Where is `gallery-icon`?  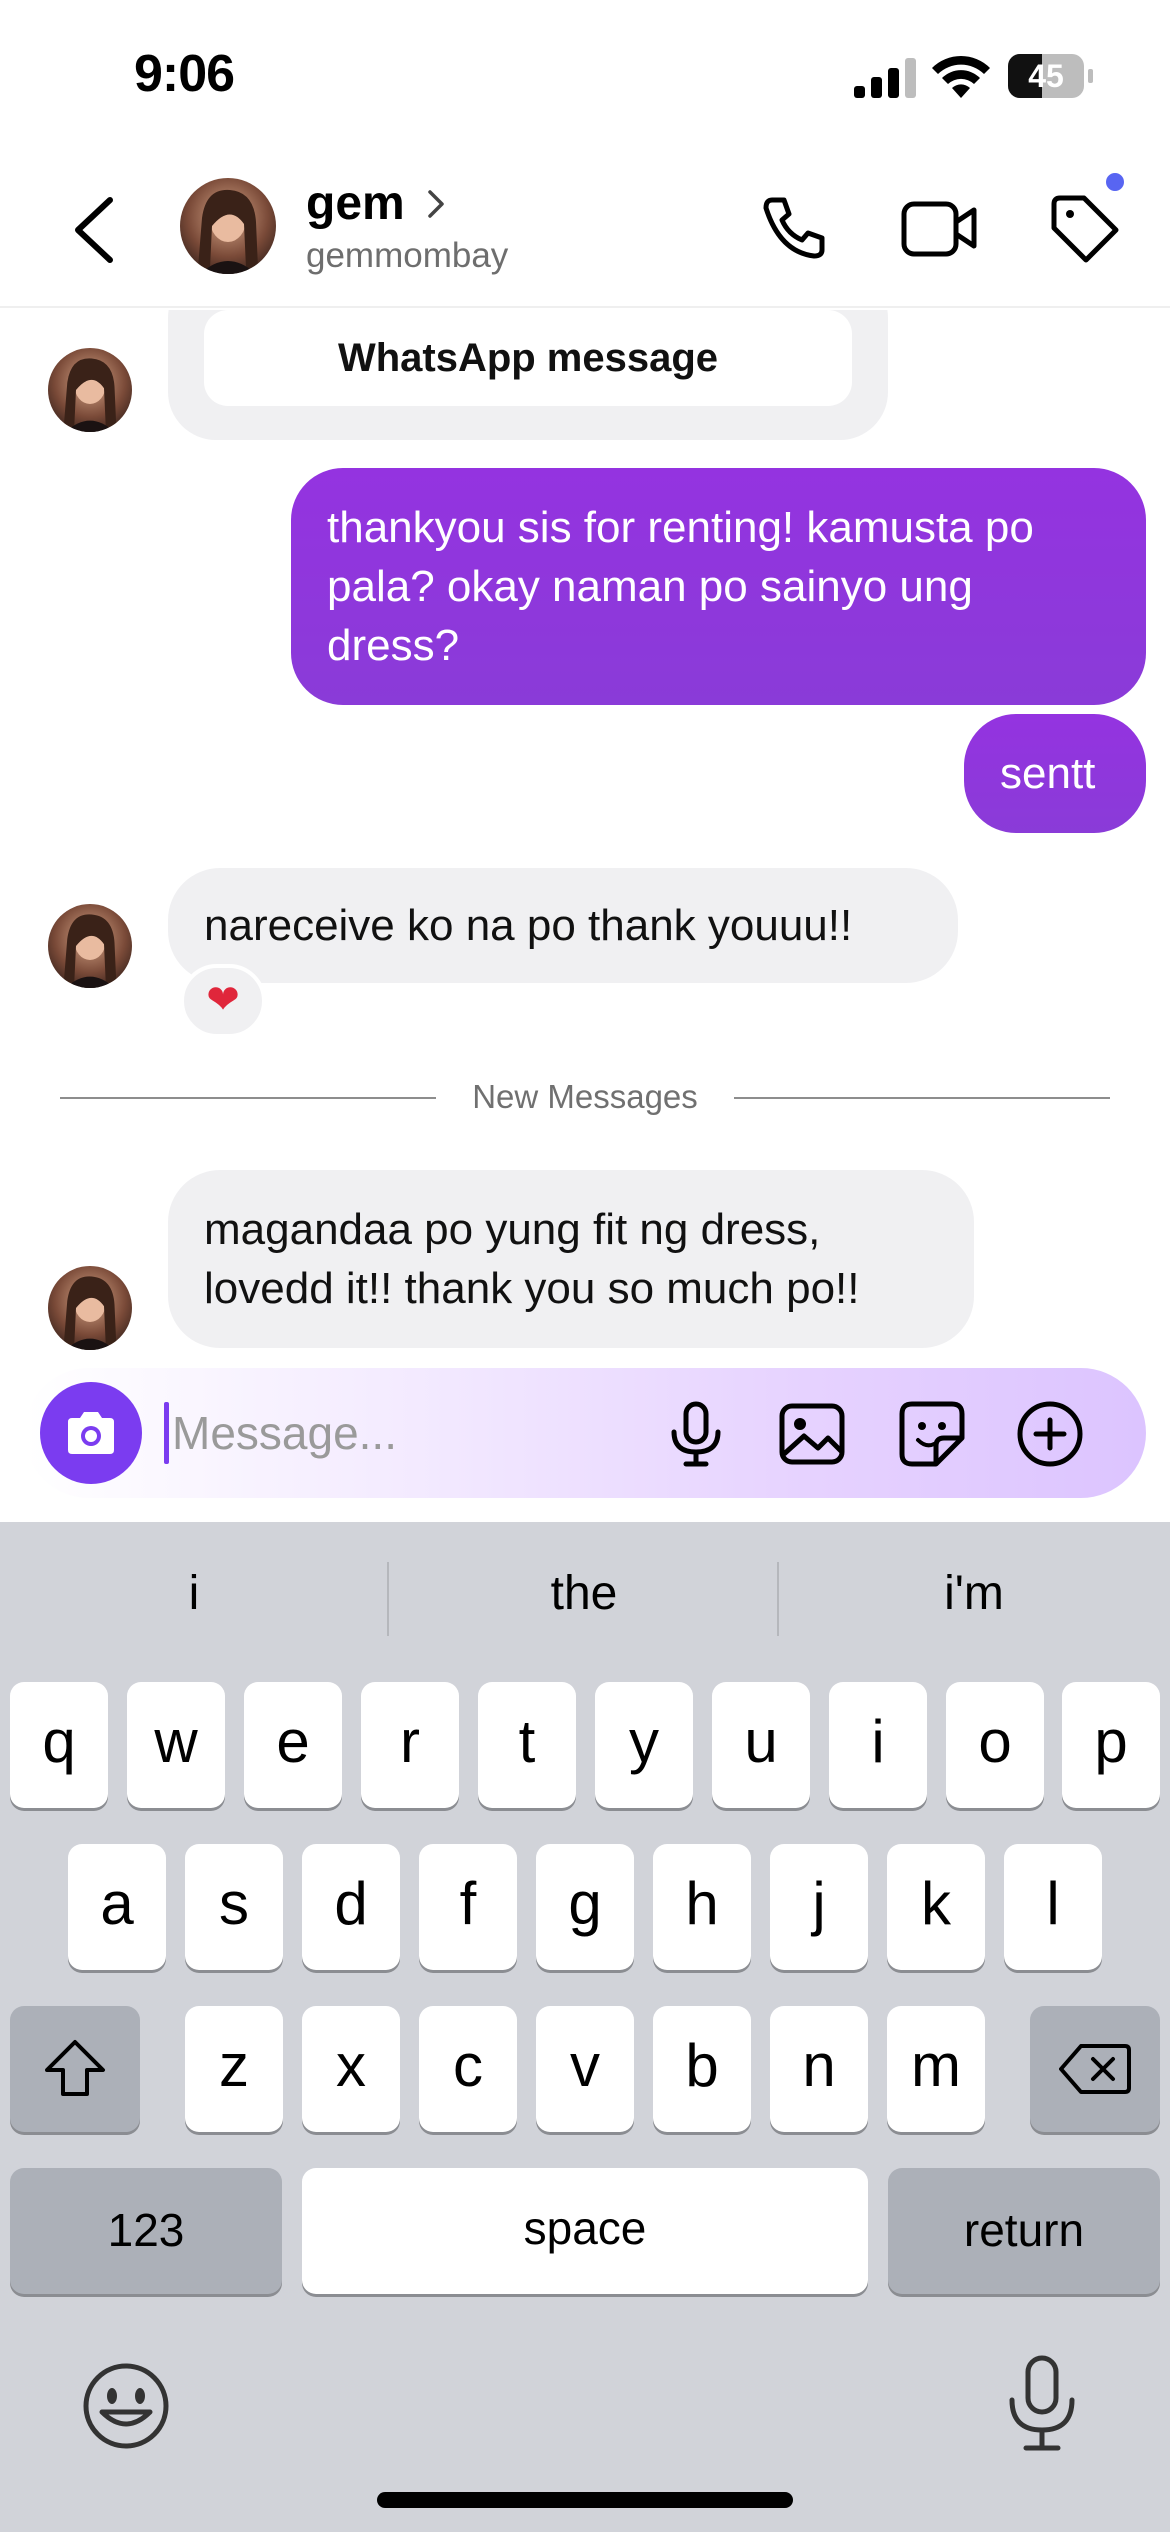 gallery-icon is located at coordinates (812, 1434).